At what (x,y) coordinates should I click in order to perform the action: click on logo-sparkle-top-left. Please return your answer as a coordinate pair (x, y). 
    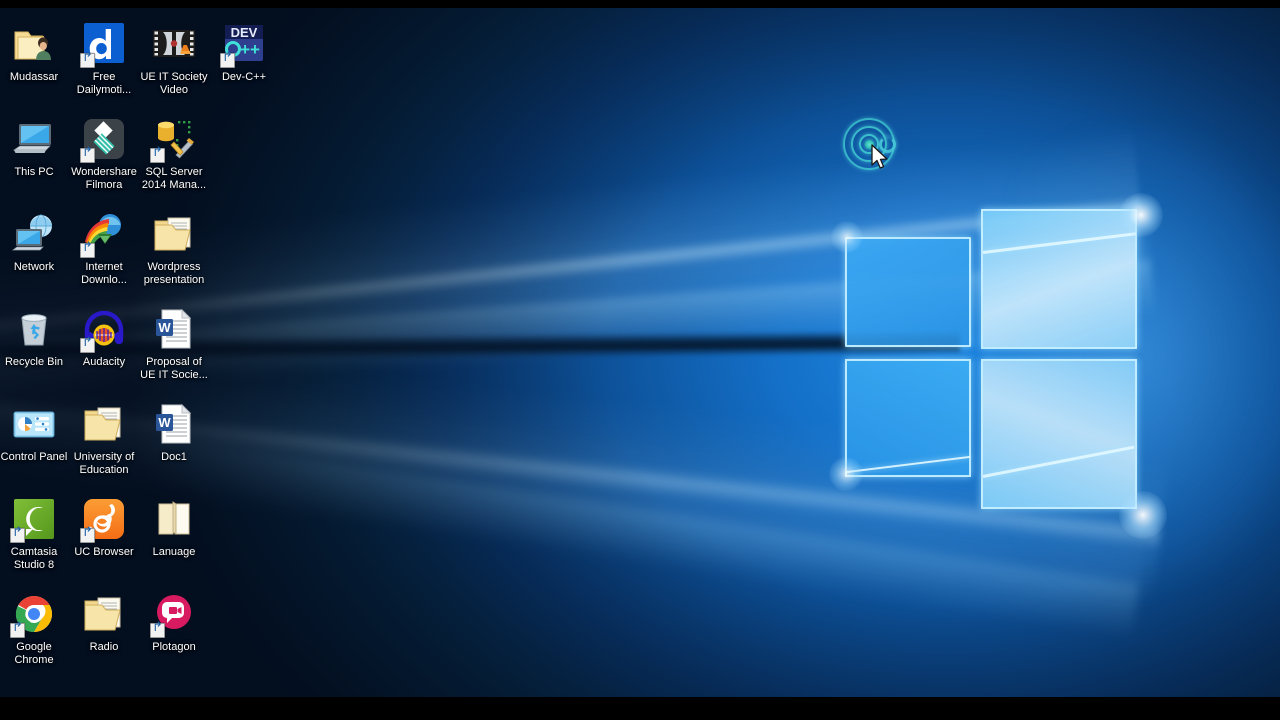
    Looking at the image, I should click on (847, 237).